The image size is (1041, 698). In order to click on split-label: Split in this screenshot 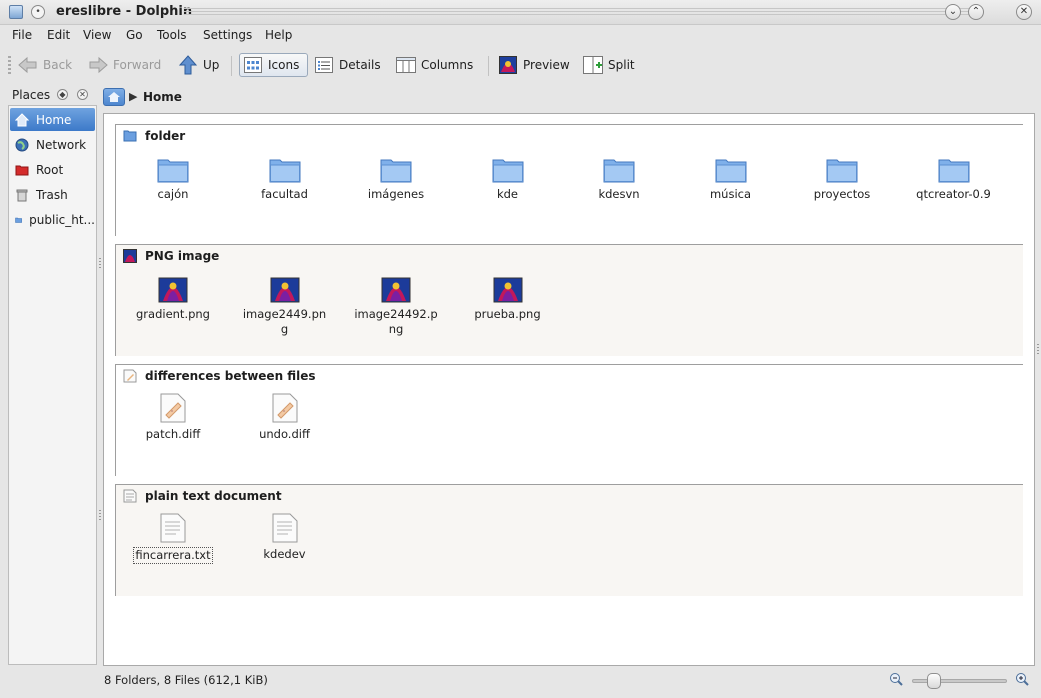, I will do `click(621, 65)`.